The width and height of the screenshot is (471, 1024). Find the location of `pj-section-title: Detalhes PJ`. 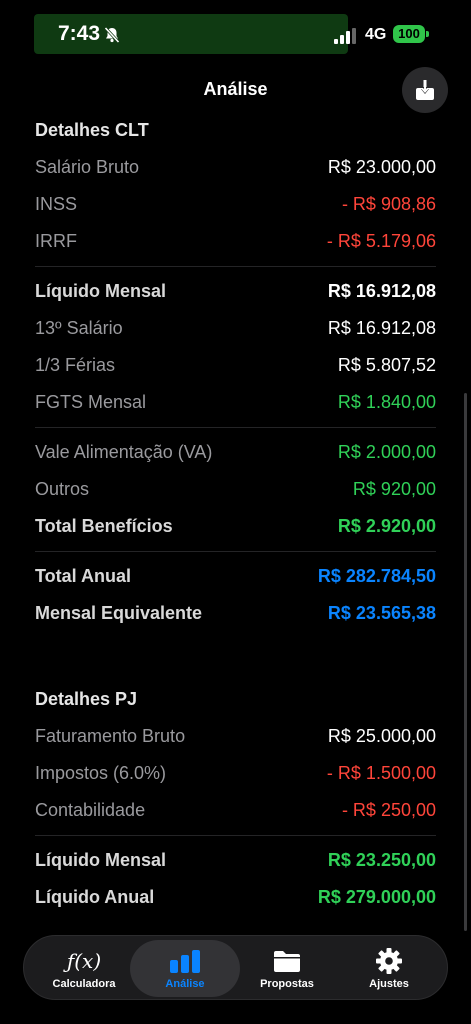

pj-section-title: Detalhes PJ is located at coordinates (86, 699).